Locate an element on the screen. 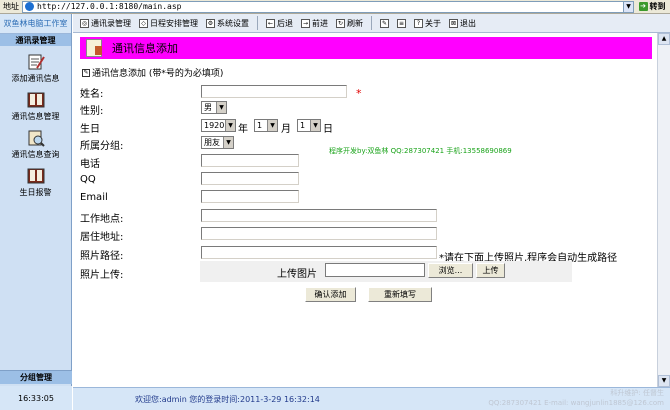 The image size is (670, 410). home-address-input is located at coordinates (319, 233).